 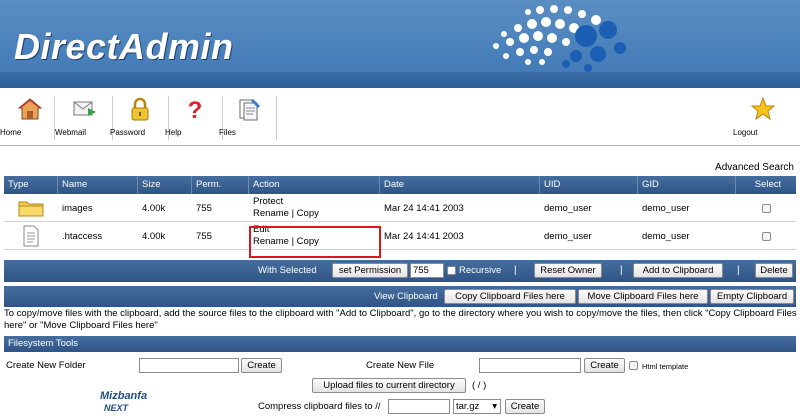 I want to click on help-icon: ?, so click(x=195, y=109).